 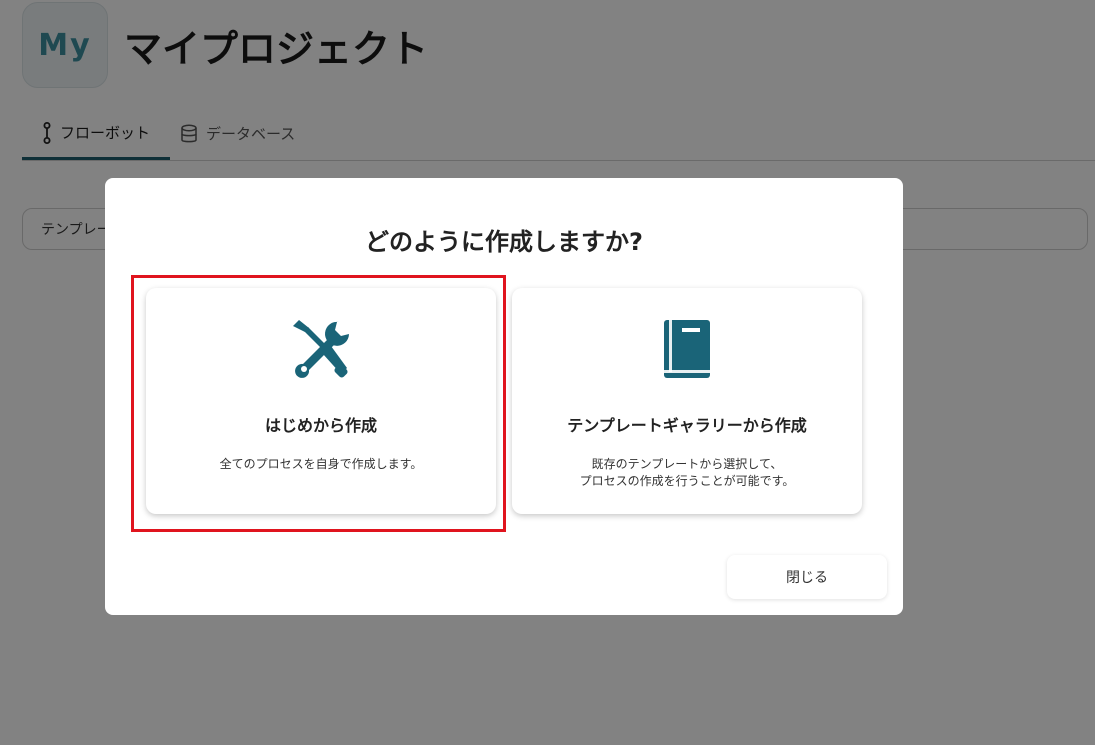 What do you see at coordinates (807, 577) in the screenshot?
I see `close-button: 閉じる` at bounding box center [807, 577].